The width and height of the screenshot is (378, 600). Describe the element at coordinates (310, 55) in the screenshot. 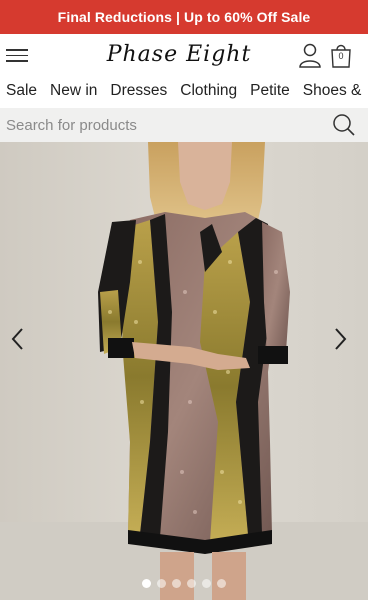

I see `account-icon` at that location.